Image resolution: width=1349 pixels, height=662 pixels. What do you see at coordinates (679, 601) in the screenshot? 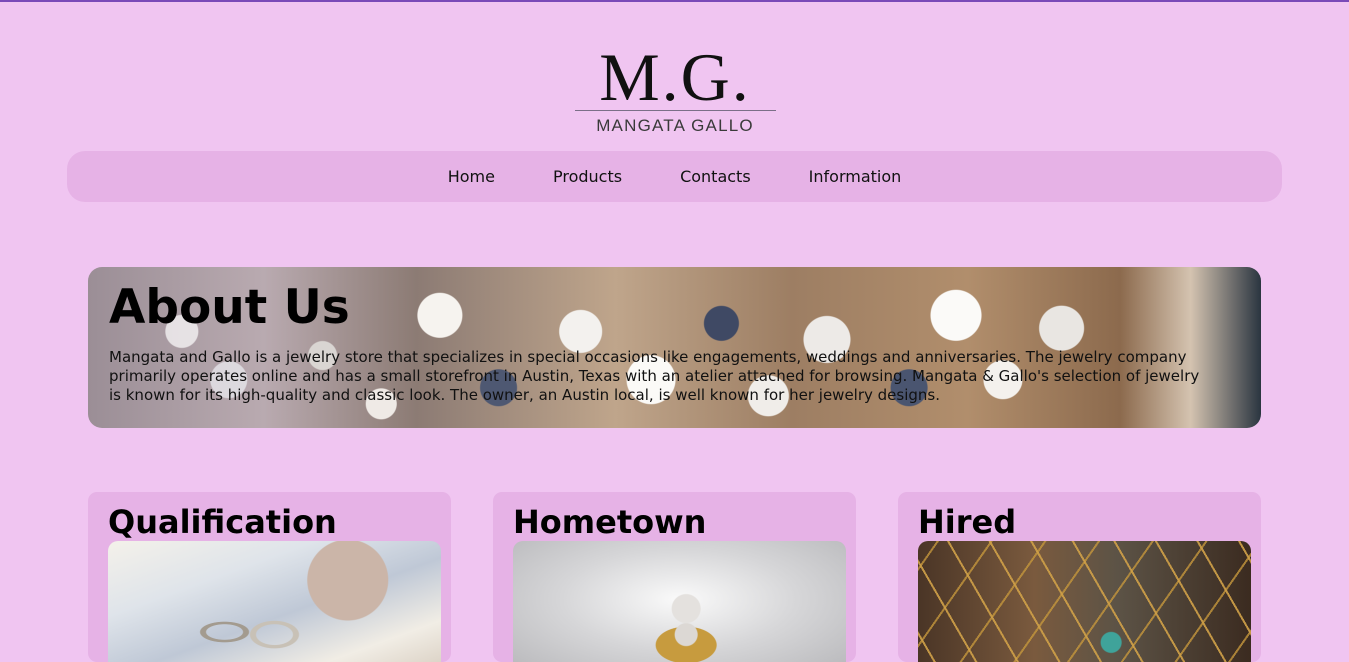
I see `gold-ring-image` at bounding box center [679, 601].